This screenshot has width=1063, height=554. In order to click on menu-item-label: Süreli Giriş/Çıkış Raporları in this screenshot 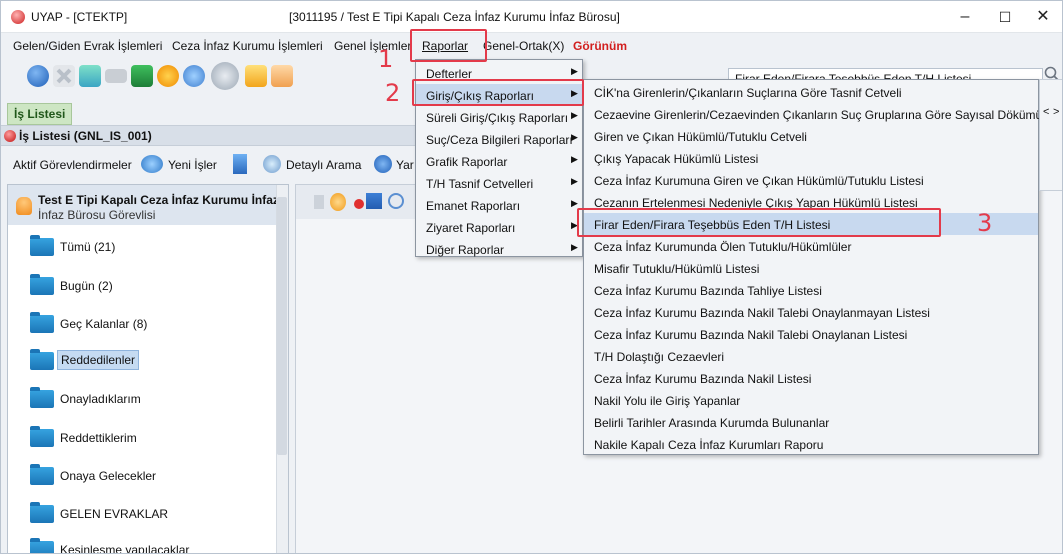, I will do `click(497, 118)`.